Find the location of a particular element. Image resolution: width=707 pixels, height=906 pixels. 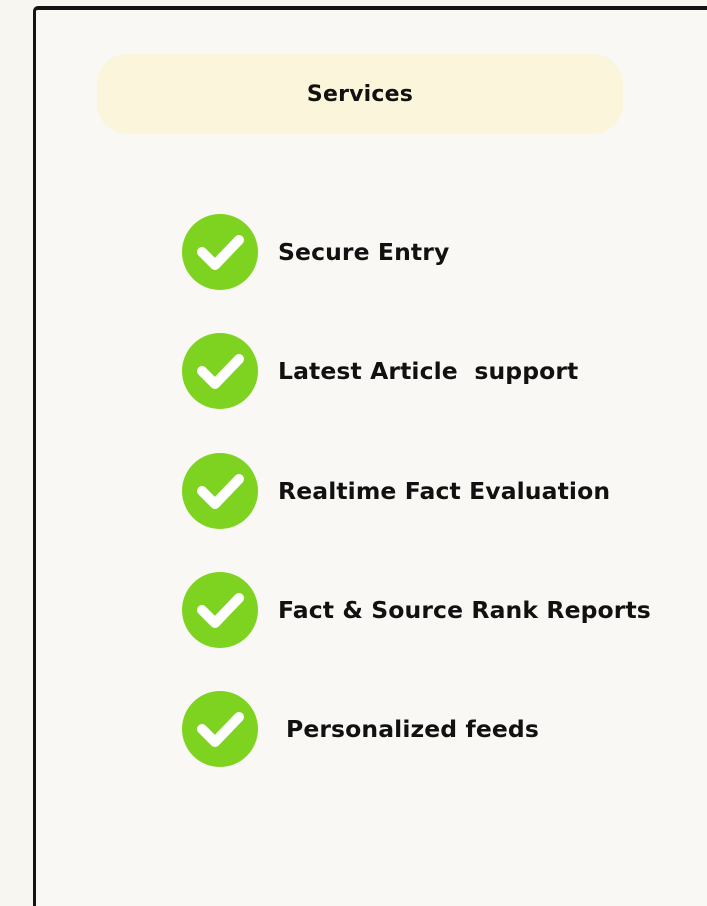

services-title: Services is located at coordinates (360, 94).